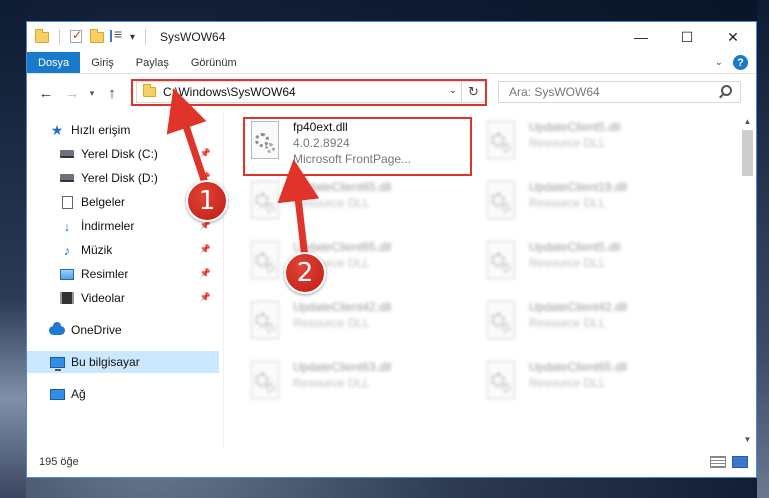 Image resolution: width=769 pixels, height=498 pixels. I want to click on quick-access-toolbar: ▾ SysWOW64, so click(126, 35).